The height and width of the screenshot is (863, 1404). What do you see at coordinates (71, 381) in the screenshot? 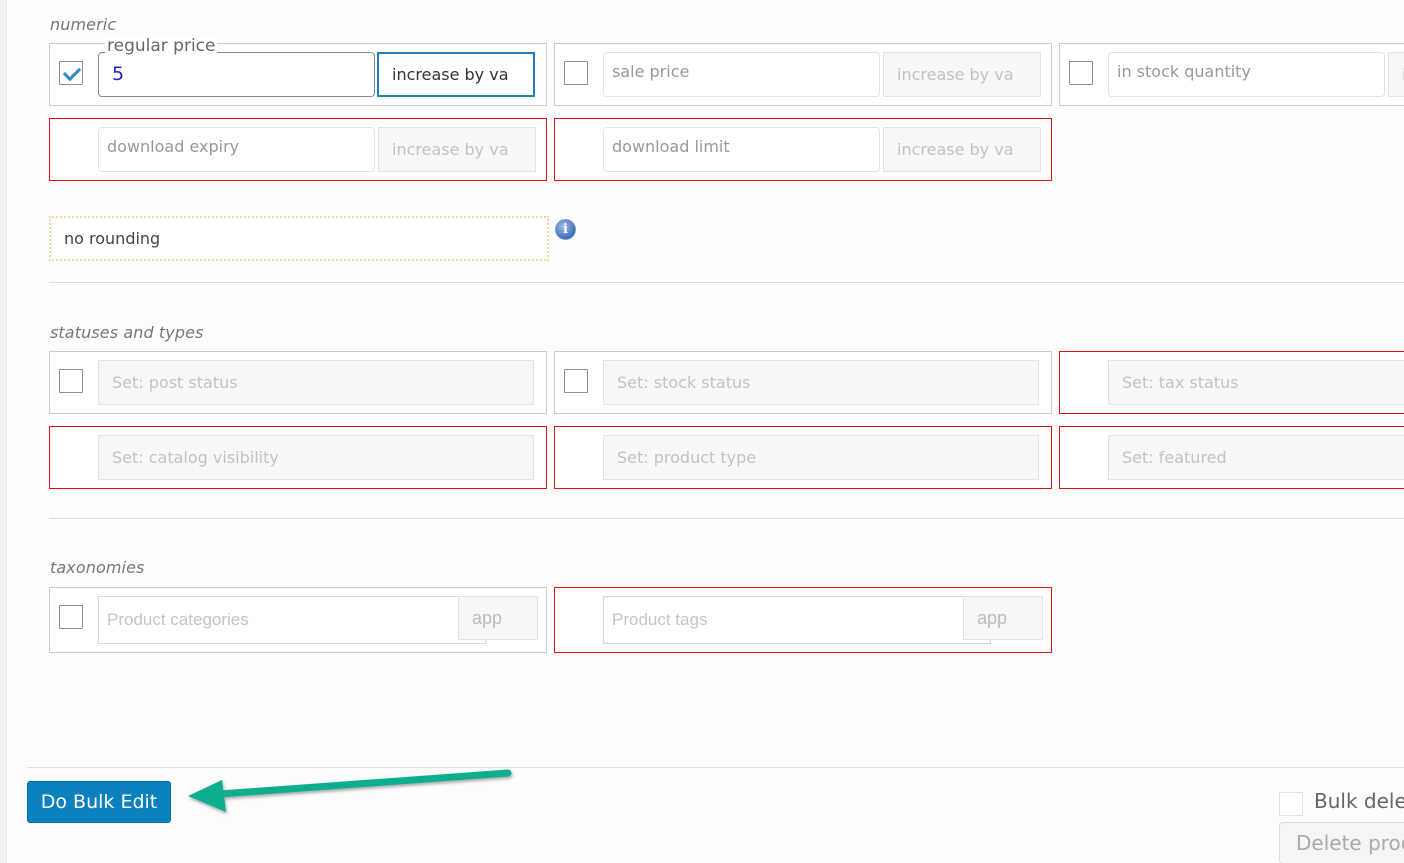
I see `post-status-checkbox` at bounding box center [71, 381].